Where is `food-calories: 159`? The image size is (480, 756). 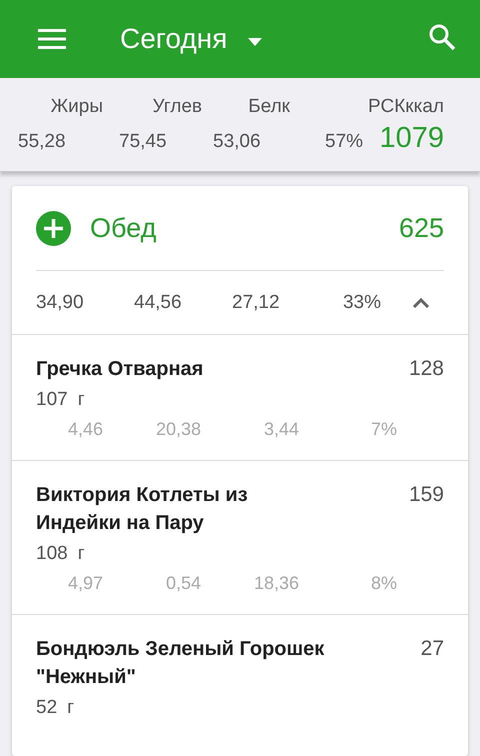
food-calories: 159 is located at coordinates (426, 495).